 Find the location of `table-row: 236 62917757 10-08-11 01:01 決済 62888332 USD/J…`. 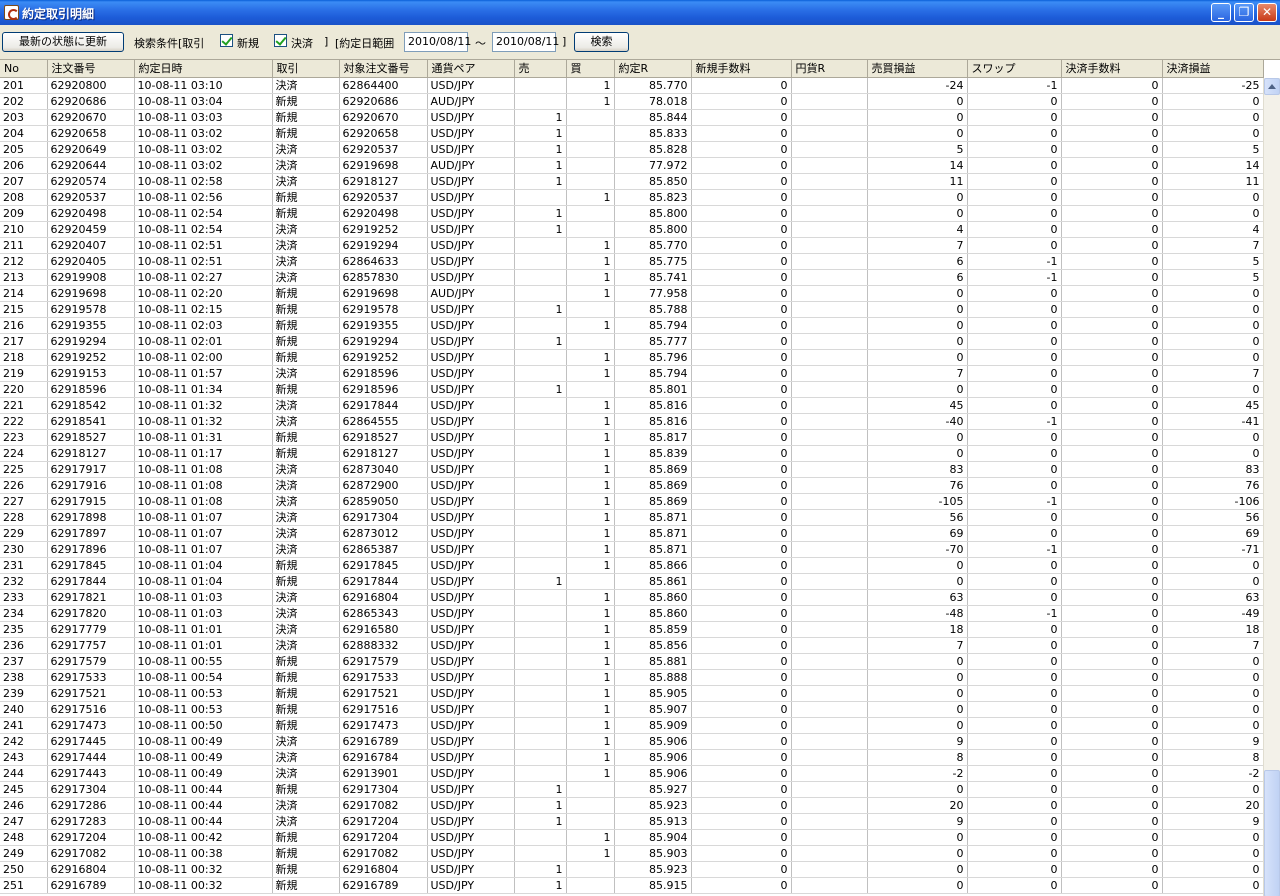

table-row: 236 62917757 10-08-11 01:01 決済 62888332 USD/J… is located at coordinates (632, 645).